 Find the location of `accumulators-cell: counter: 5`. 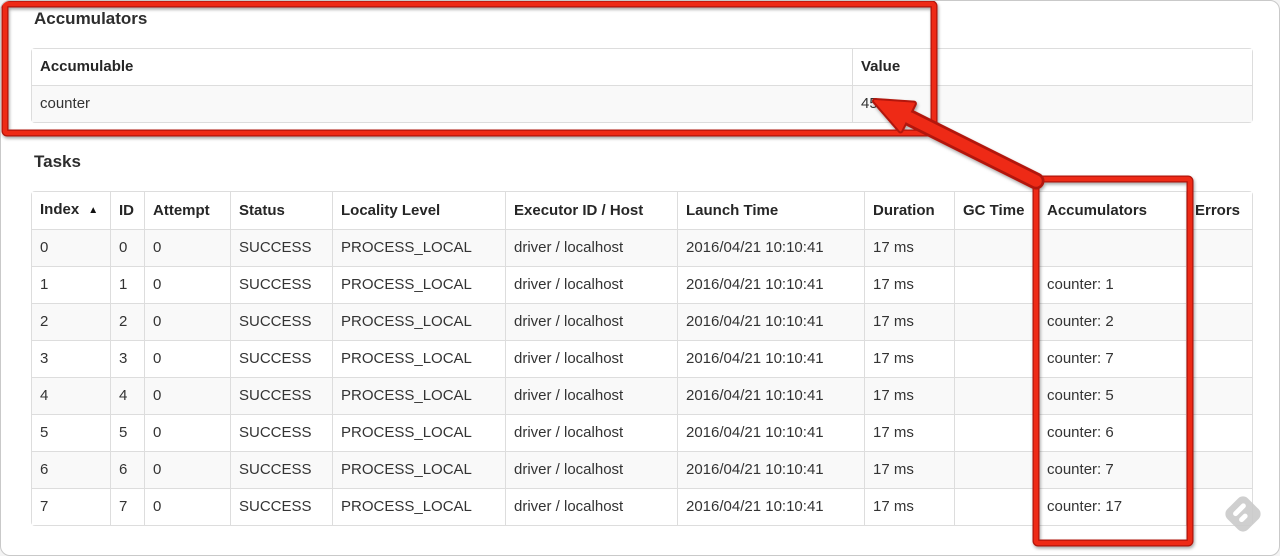

accumulators-cell: counter: 5 is located at coordinates (1112, 395).